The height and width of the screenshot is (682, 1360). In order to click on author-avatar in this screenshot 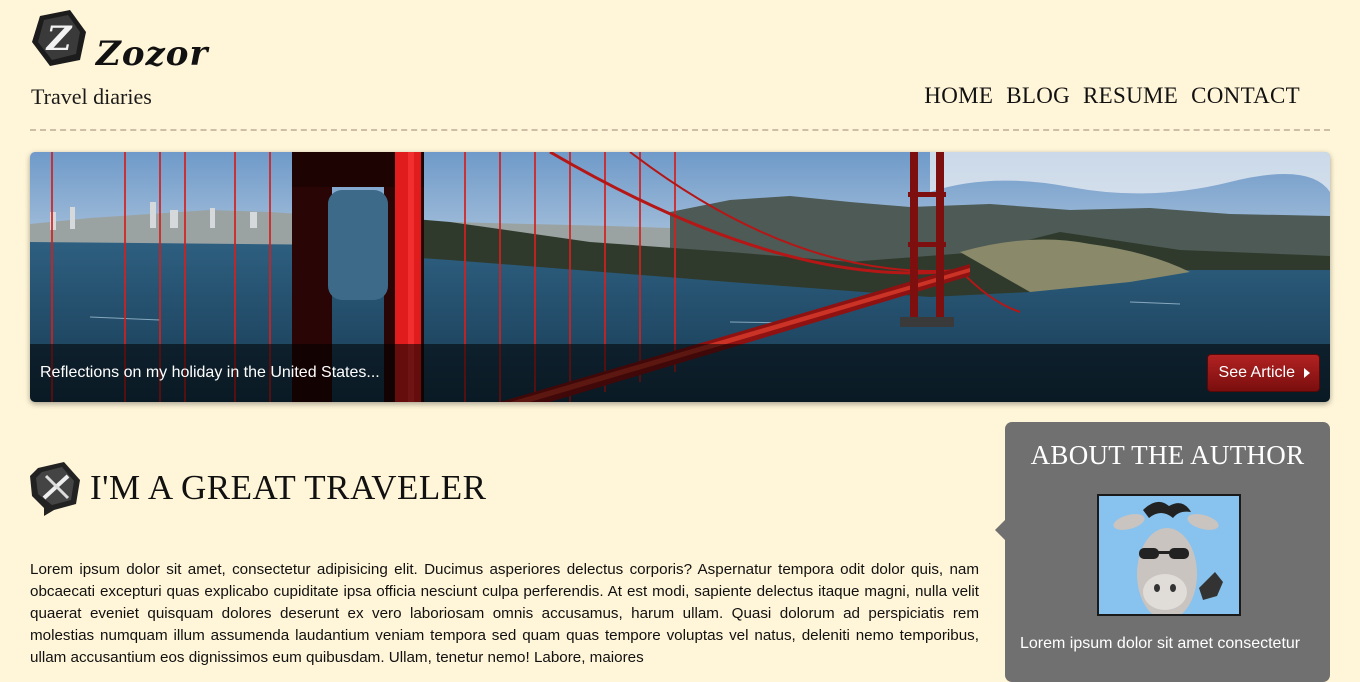, I will do `click(1169, 555)`.